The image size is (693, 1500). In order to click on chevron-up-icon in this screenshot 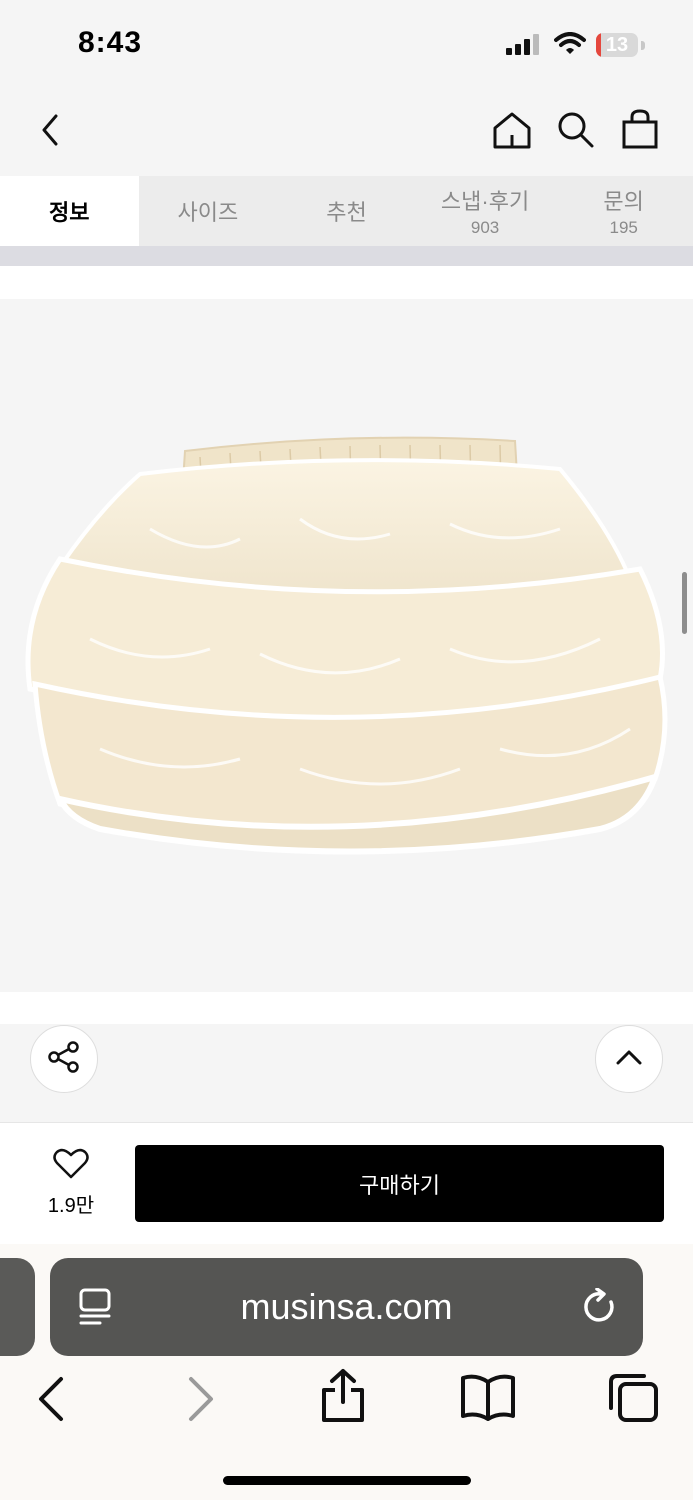, I will do `click(629, 1059)`.